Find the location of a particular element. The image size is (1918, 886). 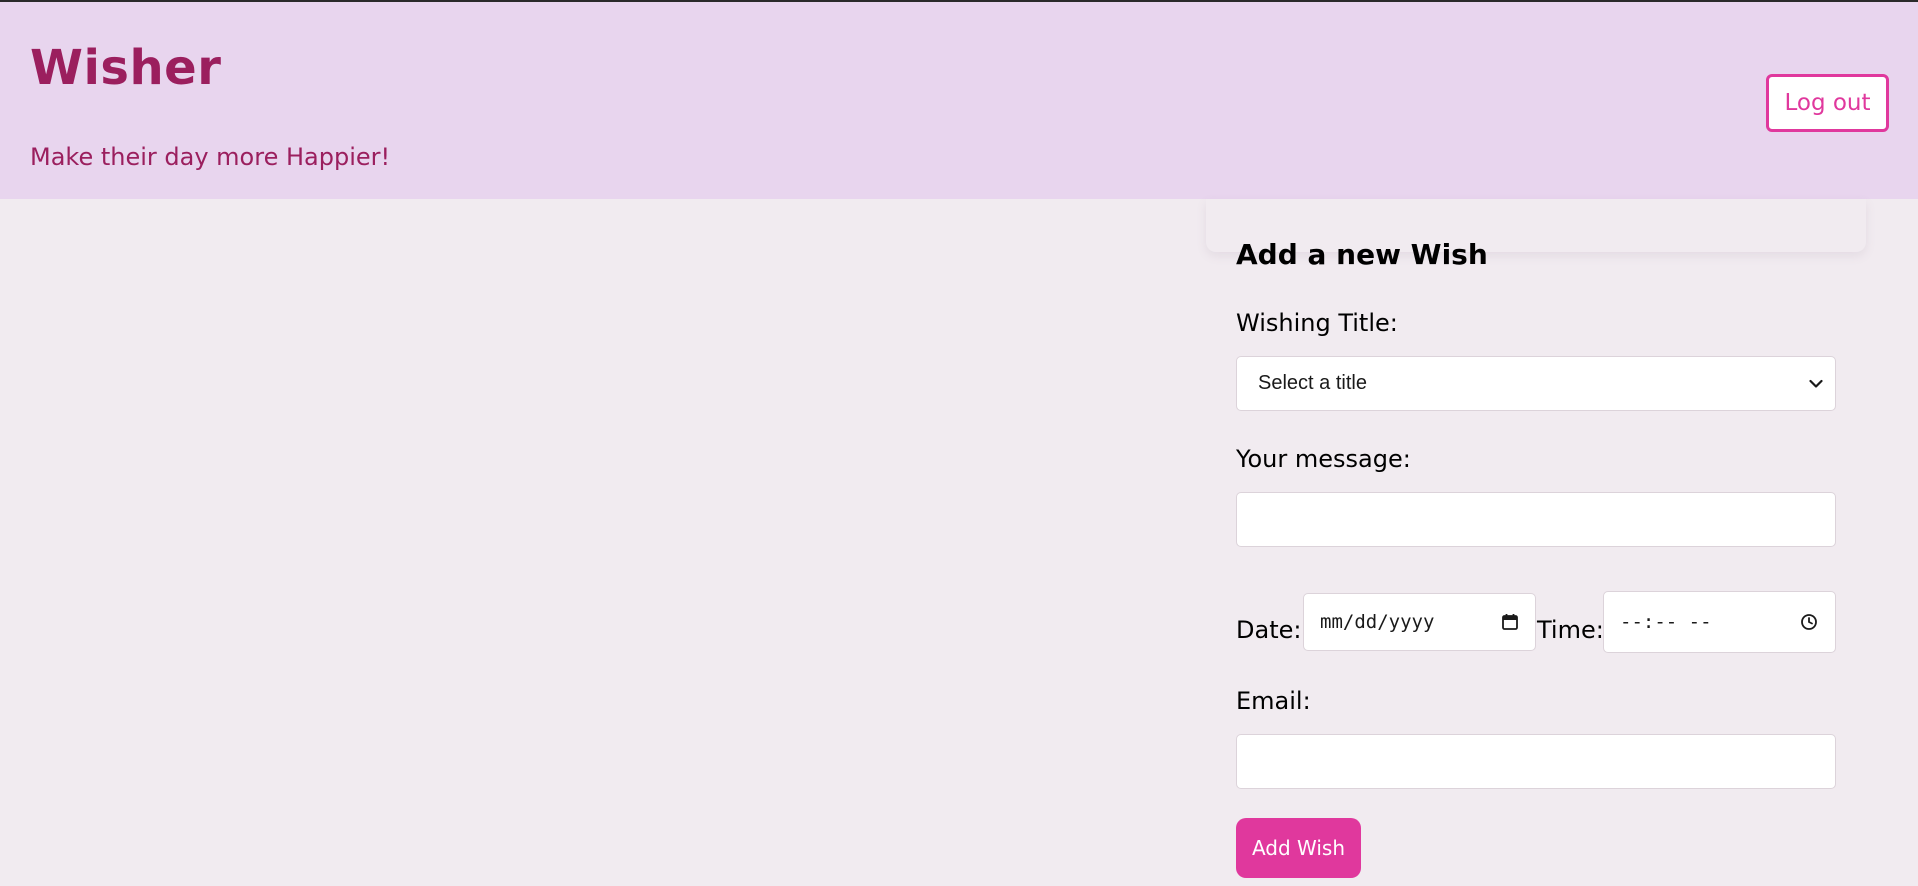

message-input is located at coordinates (1536, 519).